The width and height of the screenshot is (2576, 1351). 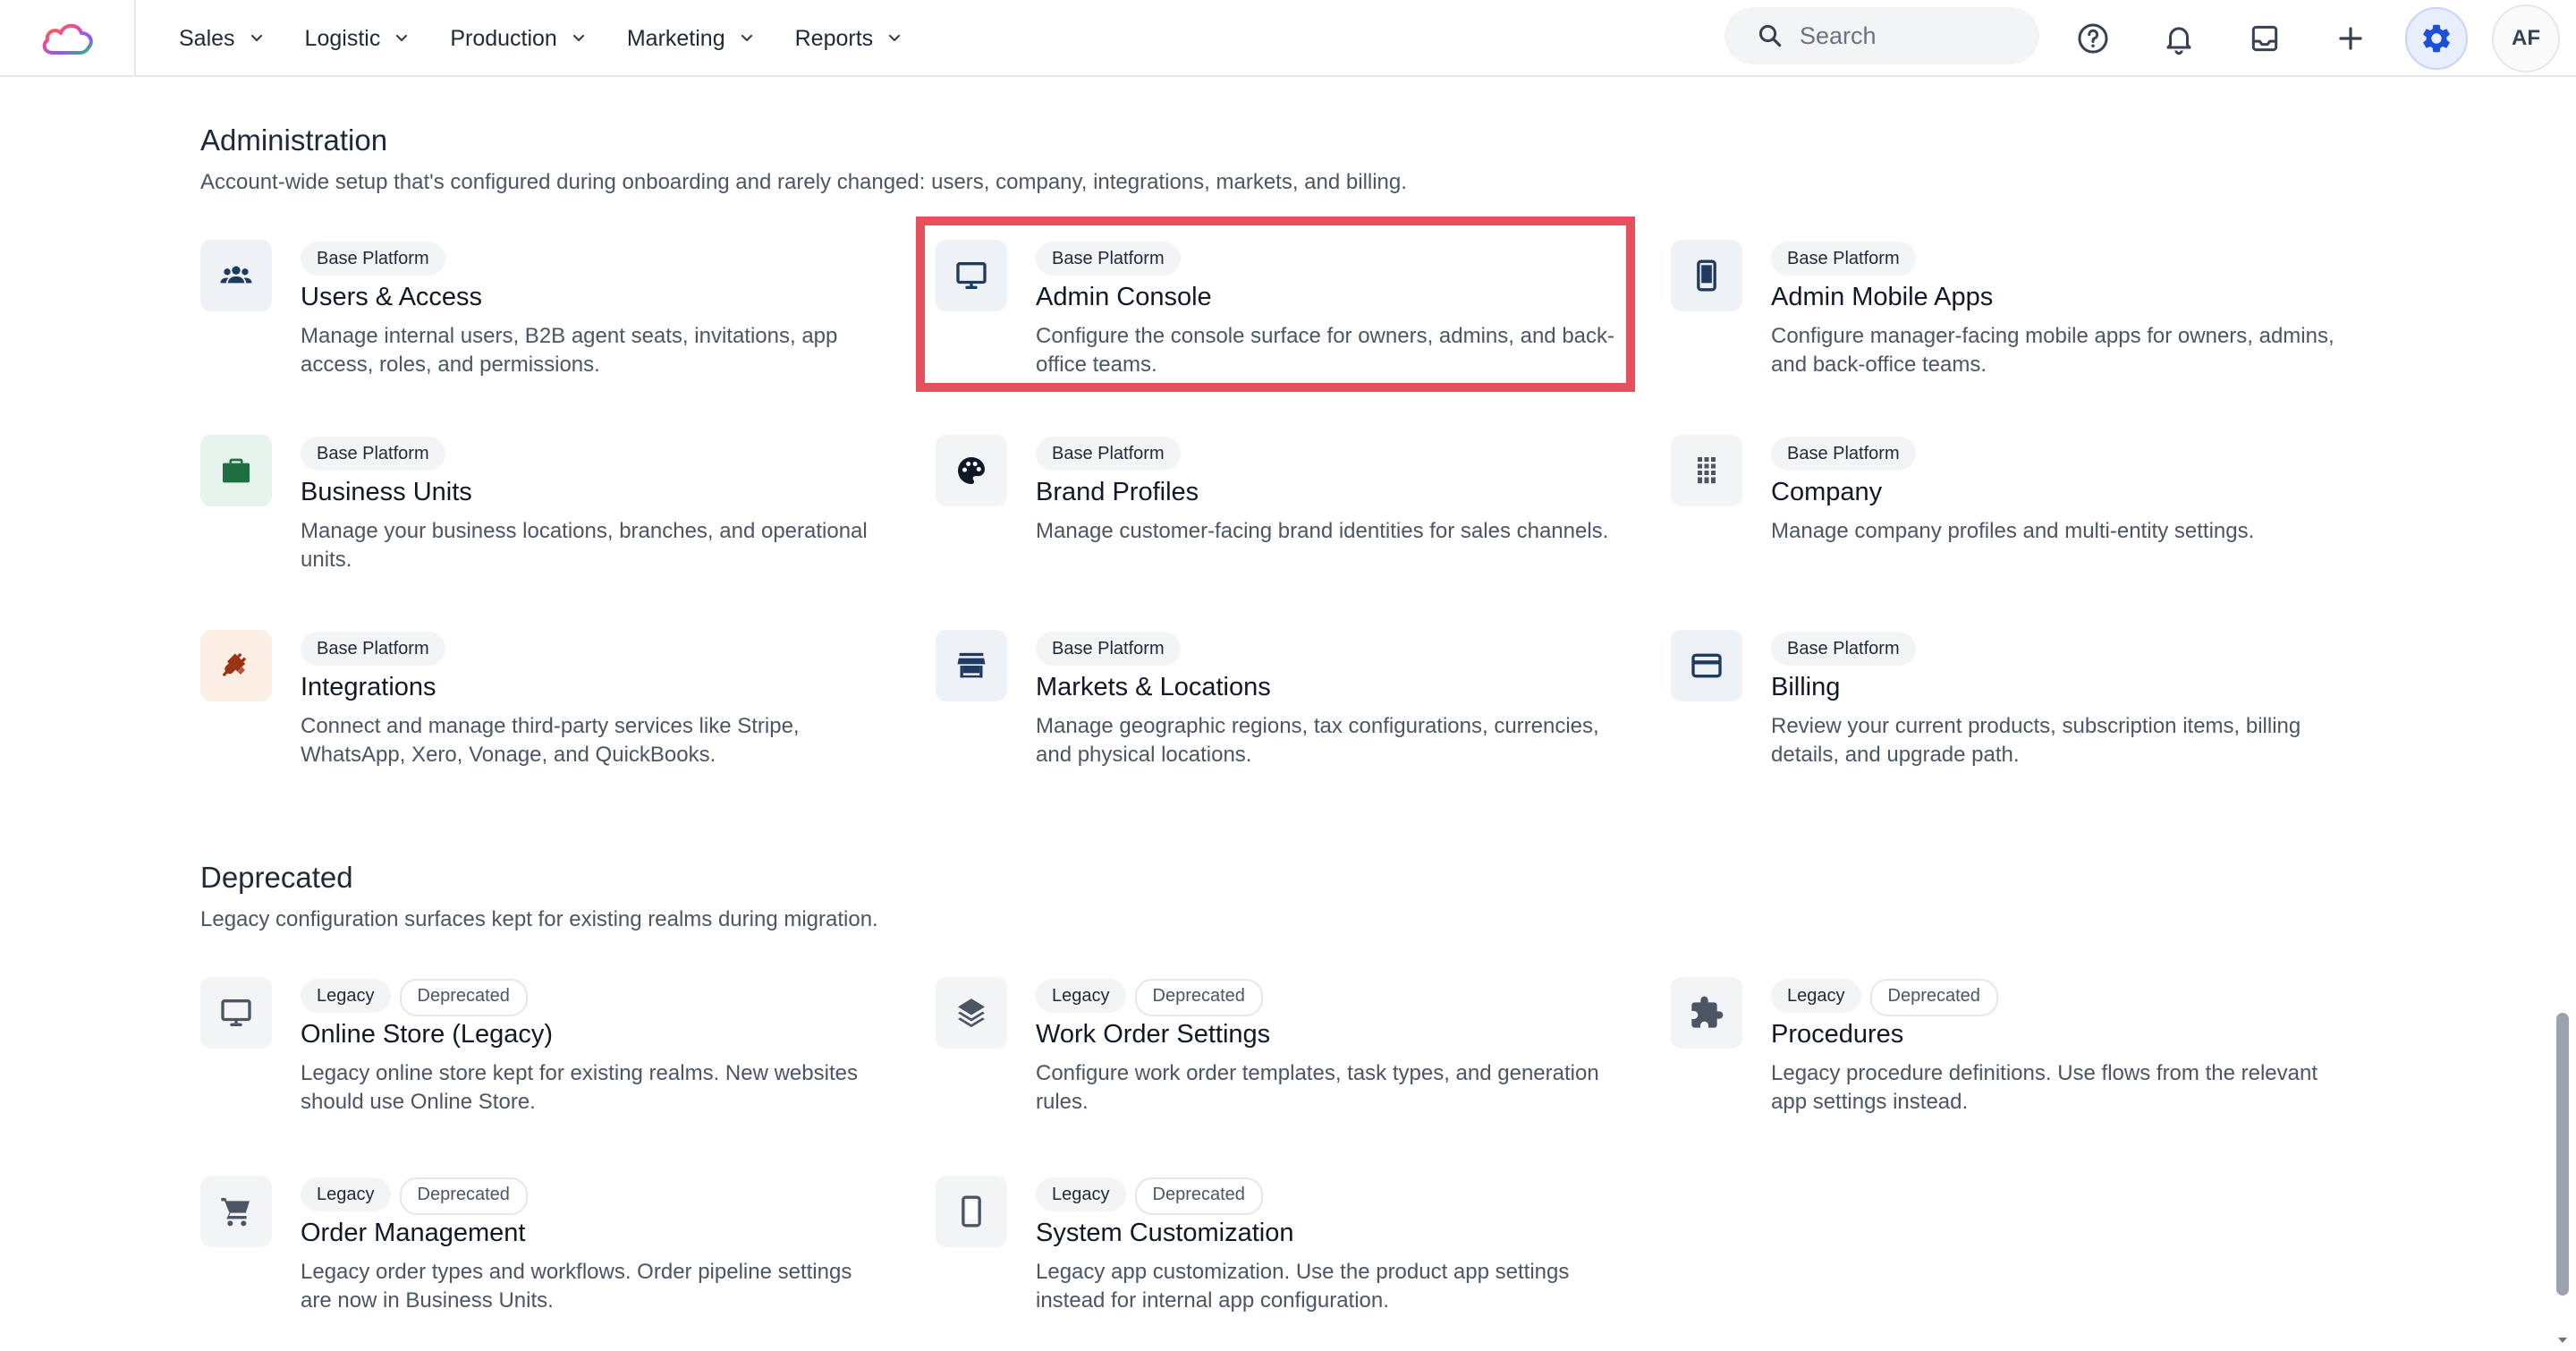 I want to click on briefcase-icon, so click(x=236, y=471).